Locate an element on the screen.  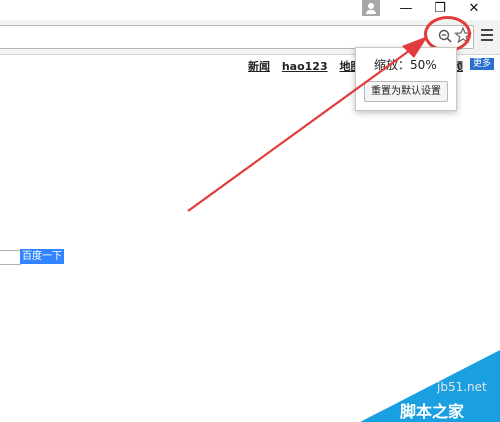
search-input is located at coordinates (10, 257).